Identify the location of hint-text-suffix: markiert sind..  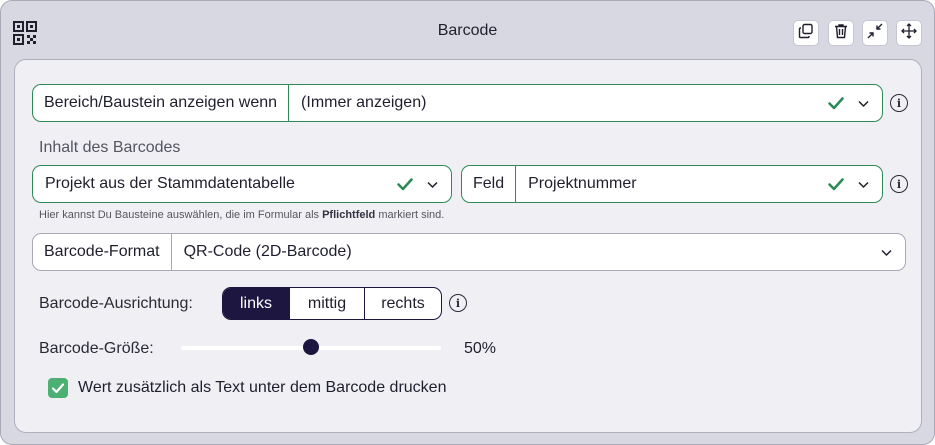
(411, 215).